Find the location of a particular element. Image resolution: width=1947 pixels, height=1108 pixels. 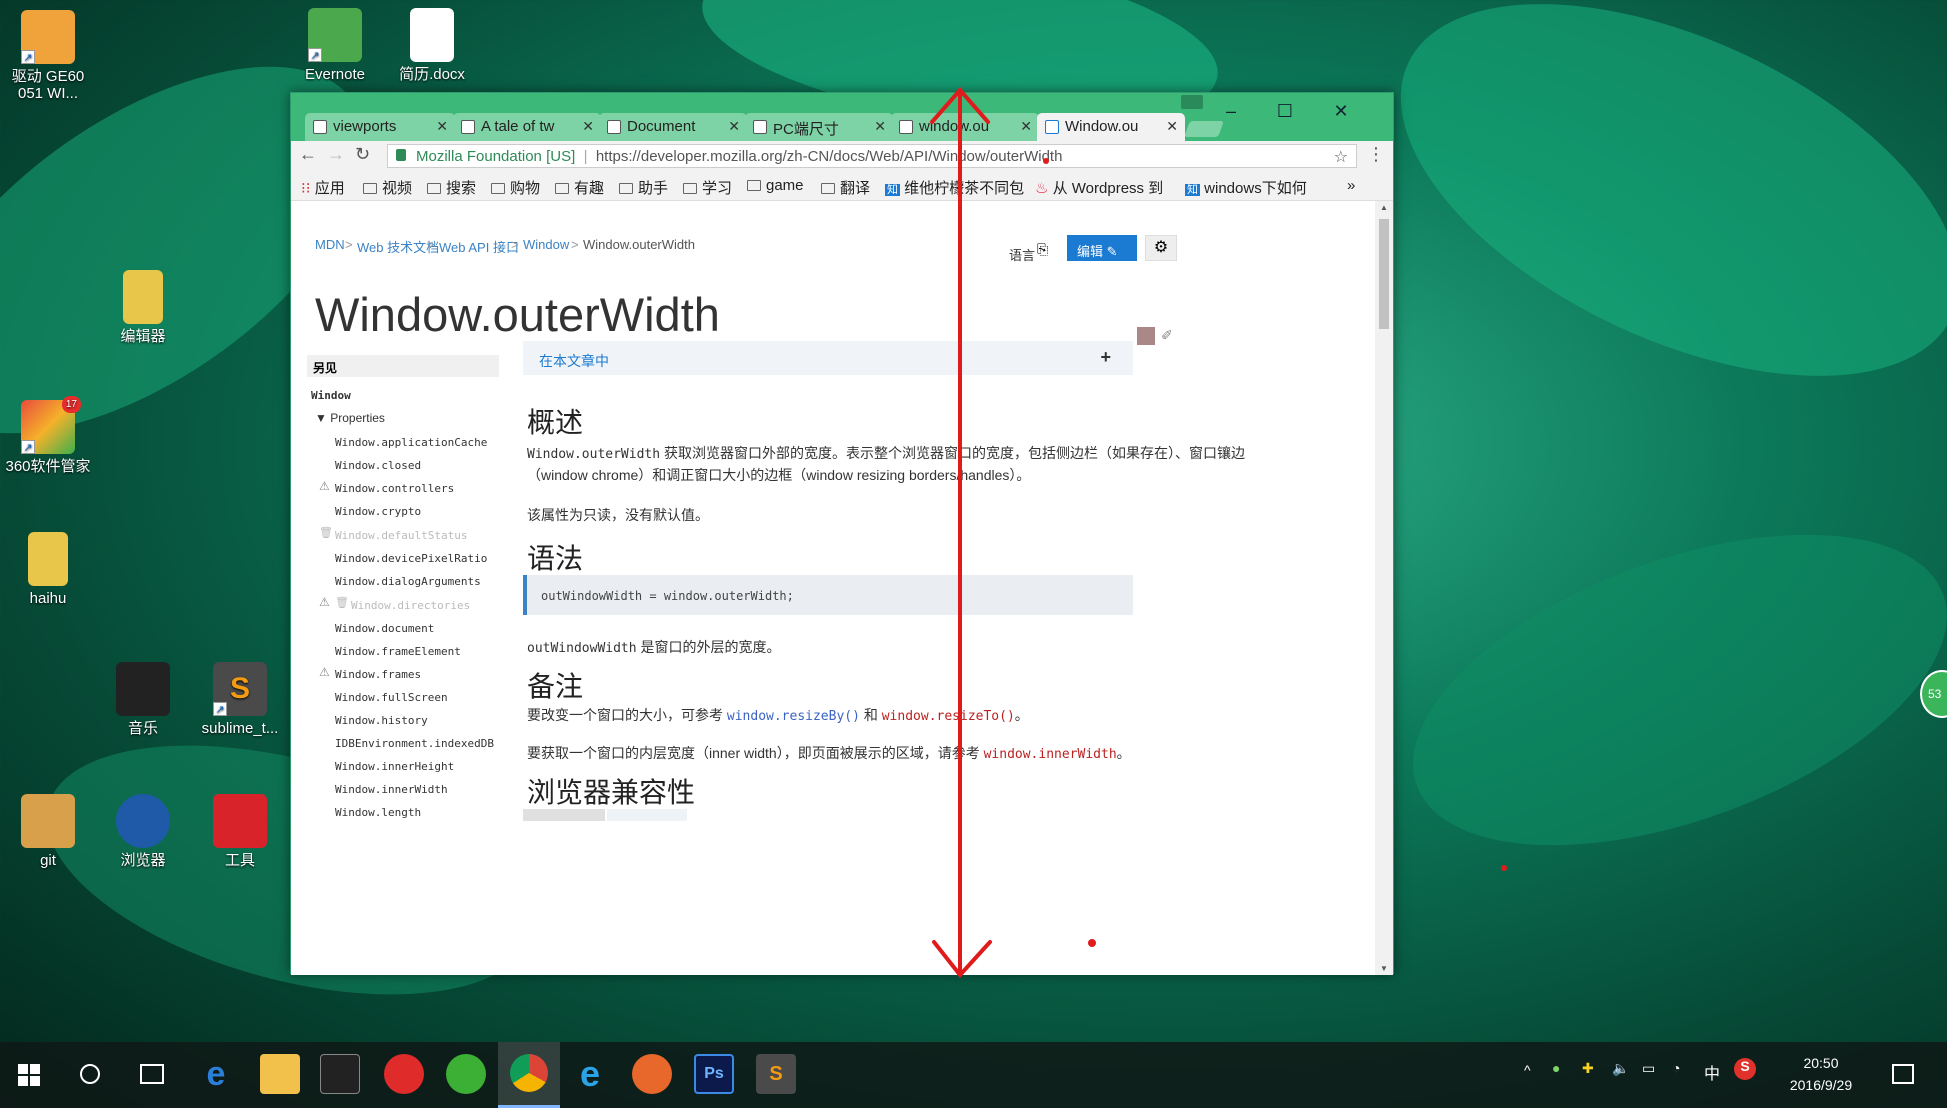

bookmark-folder: game is located at coordinates (775, 185).